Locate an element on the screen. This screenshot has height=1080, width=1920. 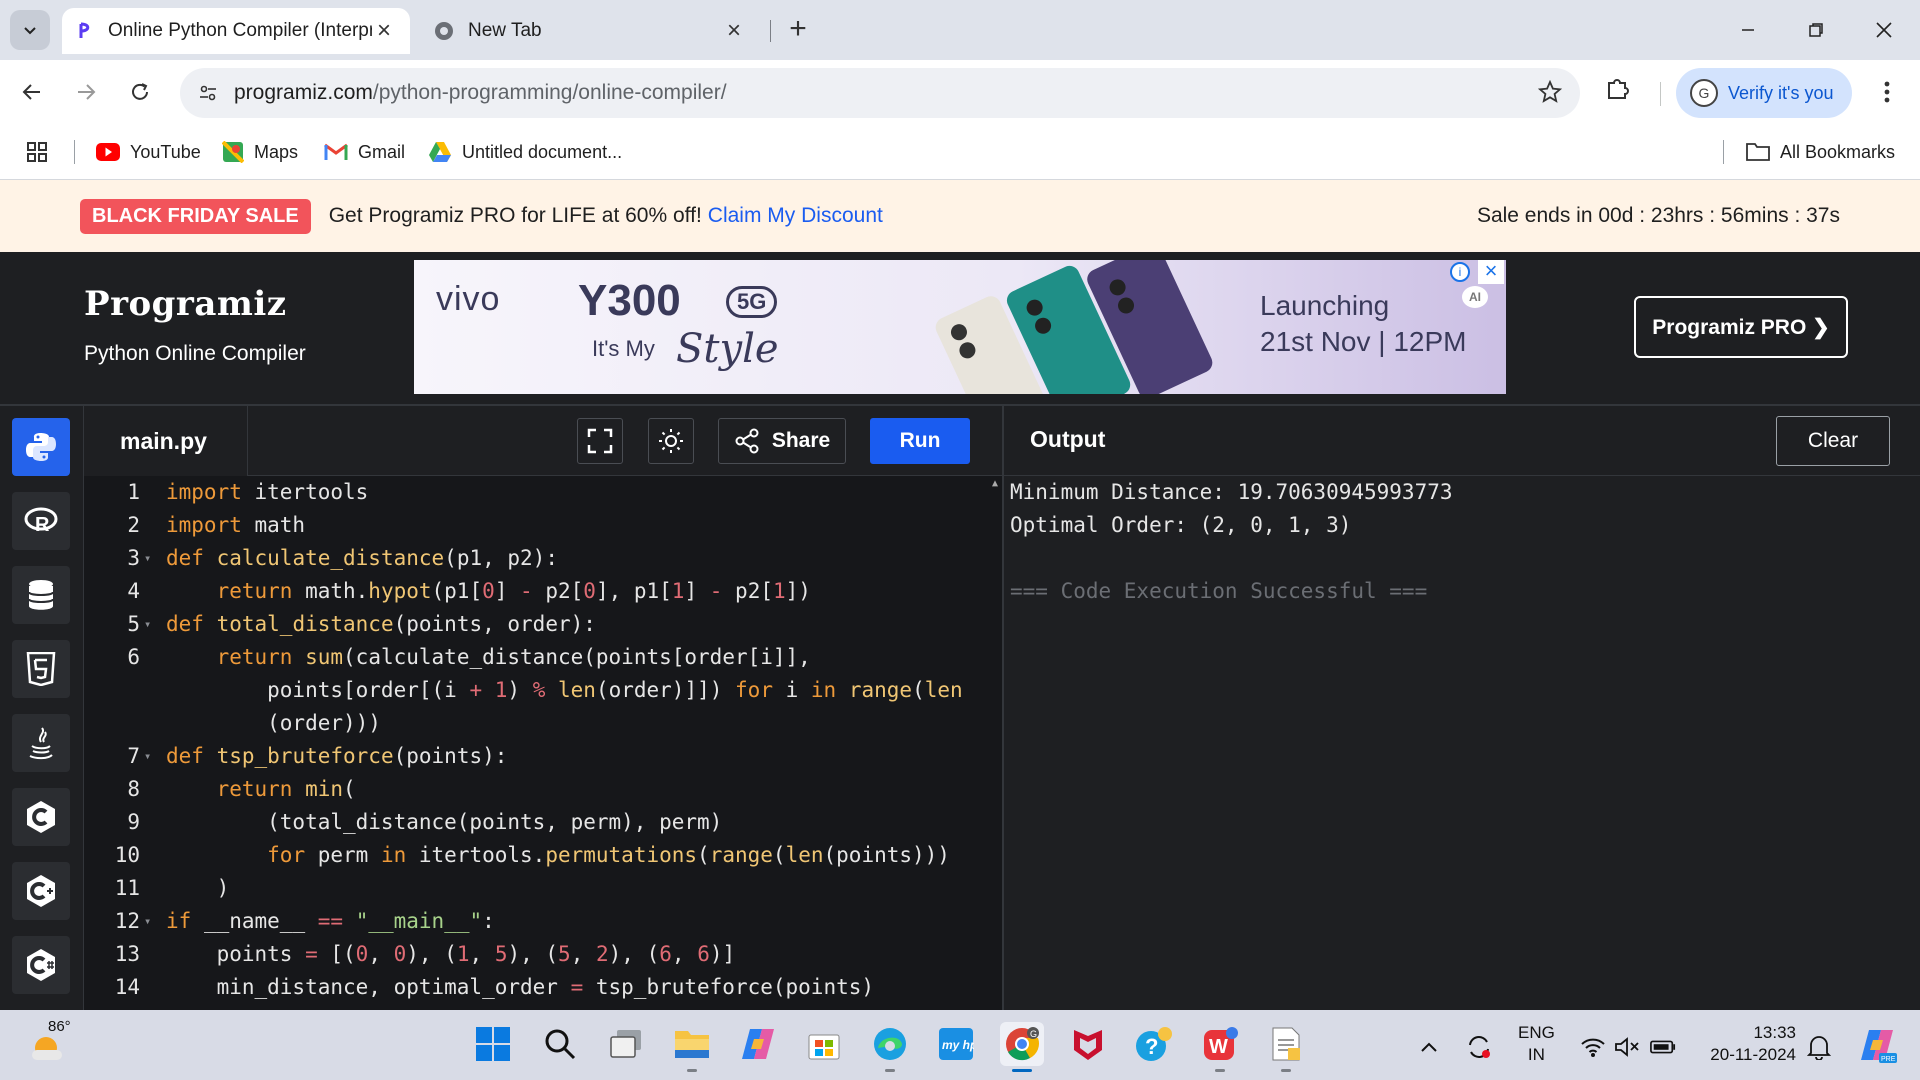
all-bookmarks-button: All Bookmarks is located at coordinates (1820, 152).